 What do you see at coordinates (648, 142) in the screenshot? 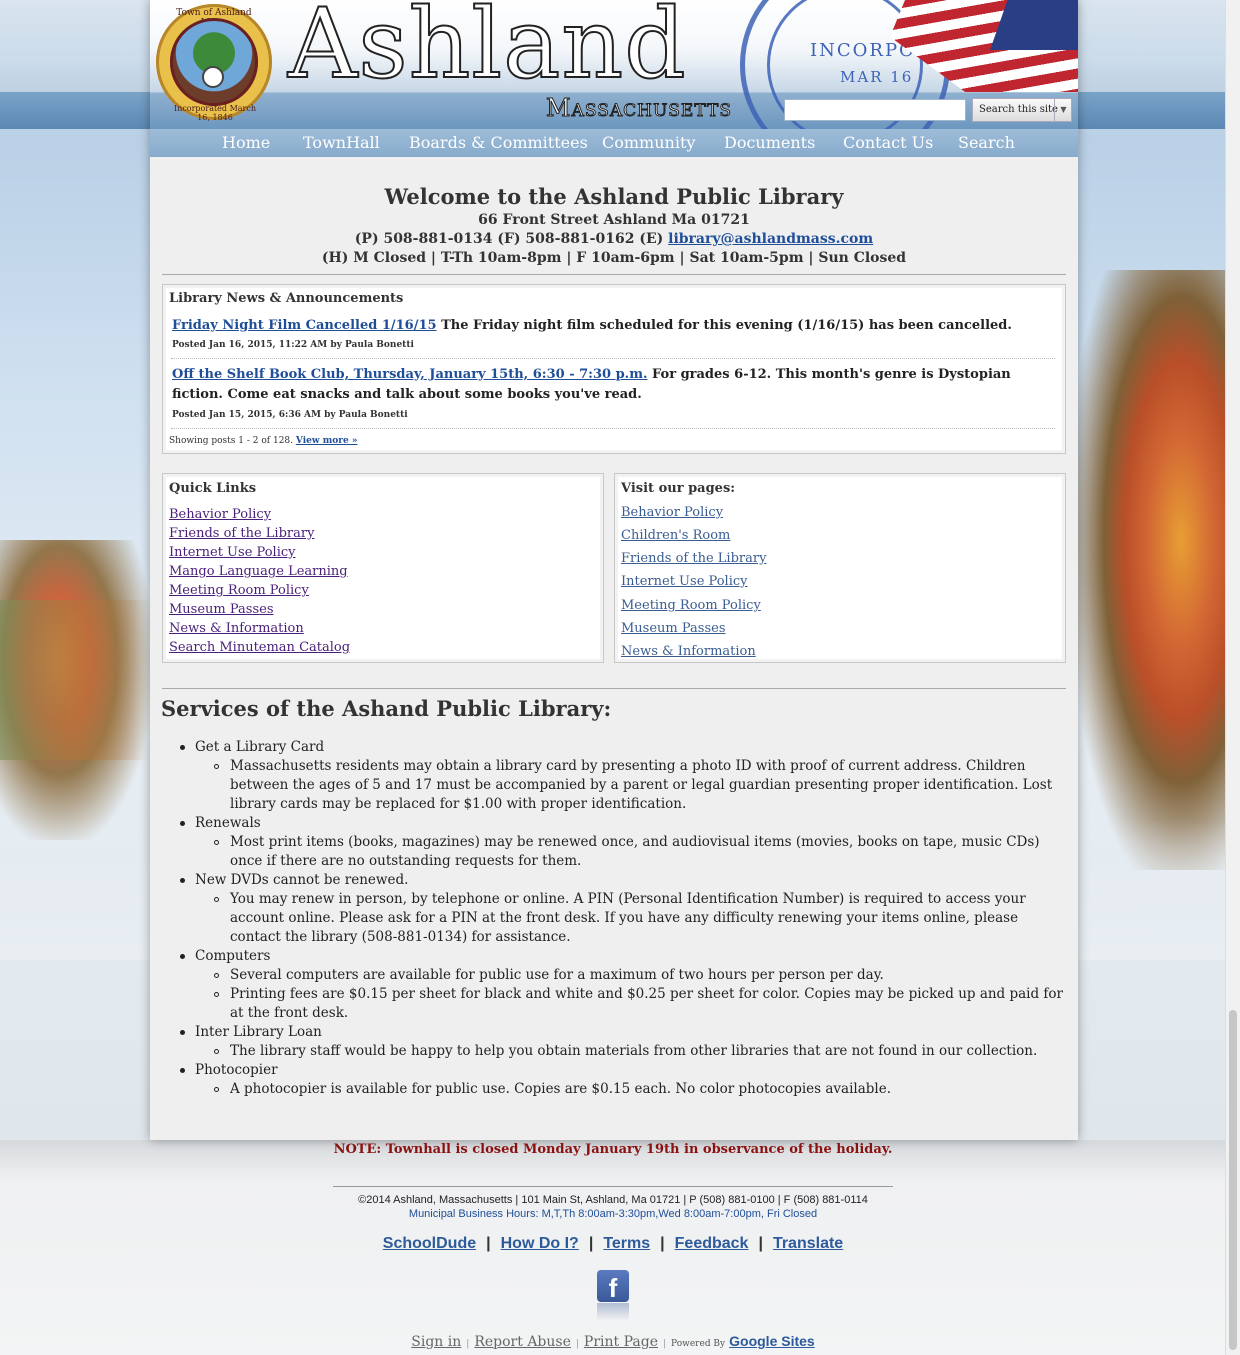
I see `nav-community: Community` at bounding box center [648, 142].